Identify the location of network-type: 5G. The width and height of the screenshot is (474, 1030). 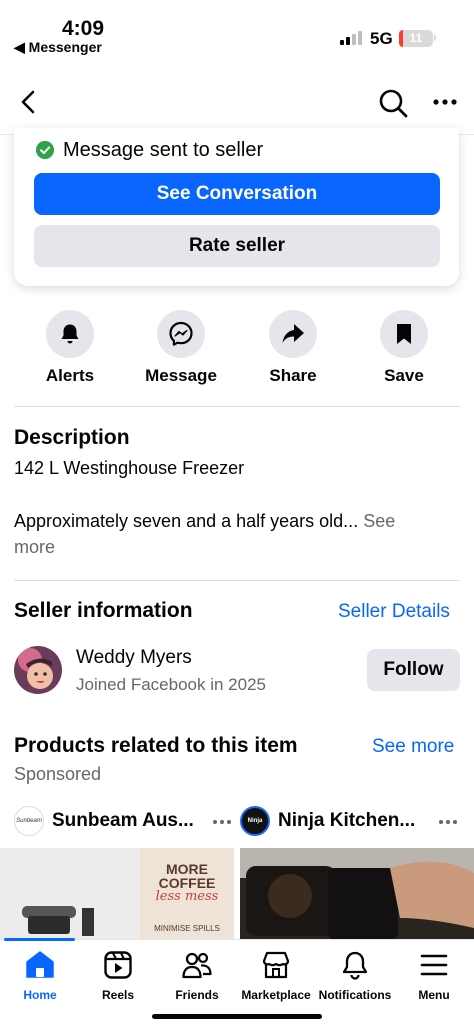
(381, 38).